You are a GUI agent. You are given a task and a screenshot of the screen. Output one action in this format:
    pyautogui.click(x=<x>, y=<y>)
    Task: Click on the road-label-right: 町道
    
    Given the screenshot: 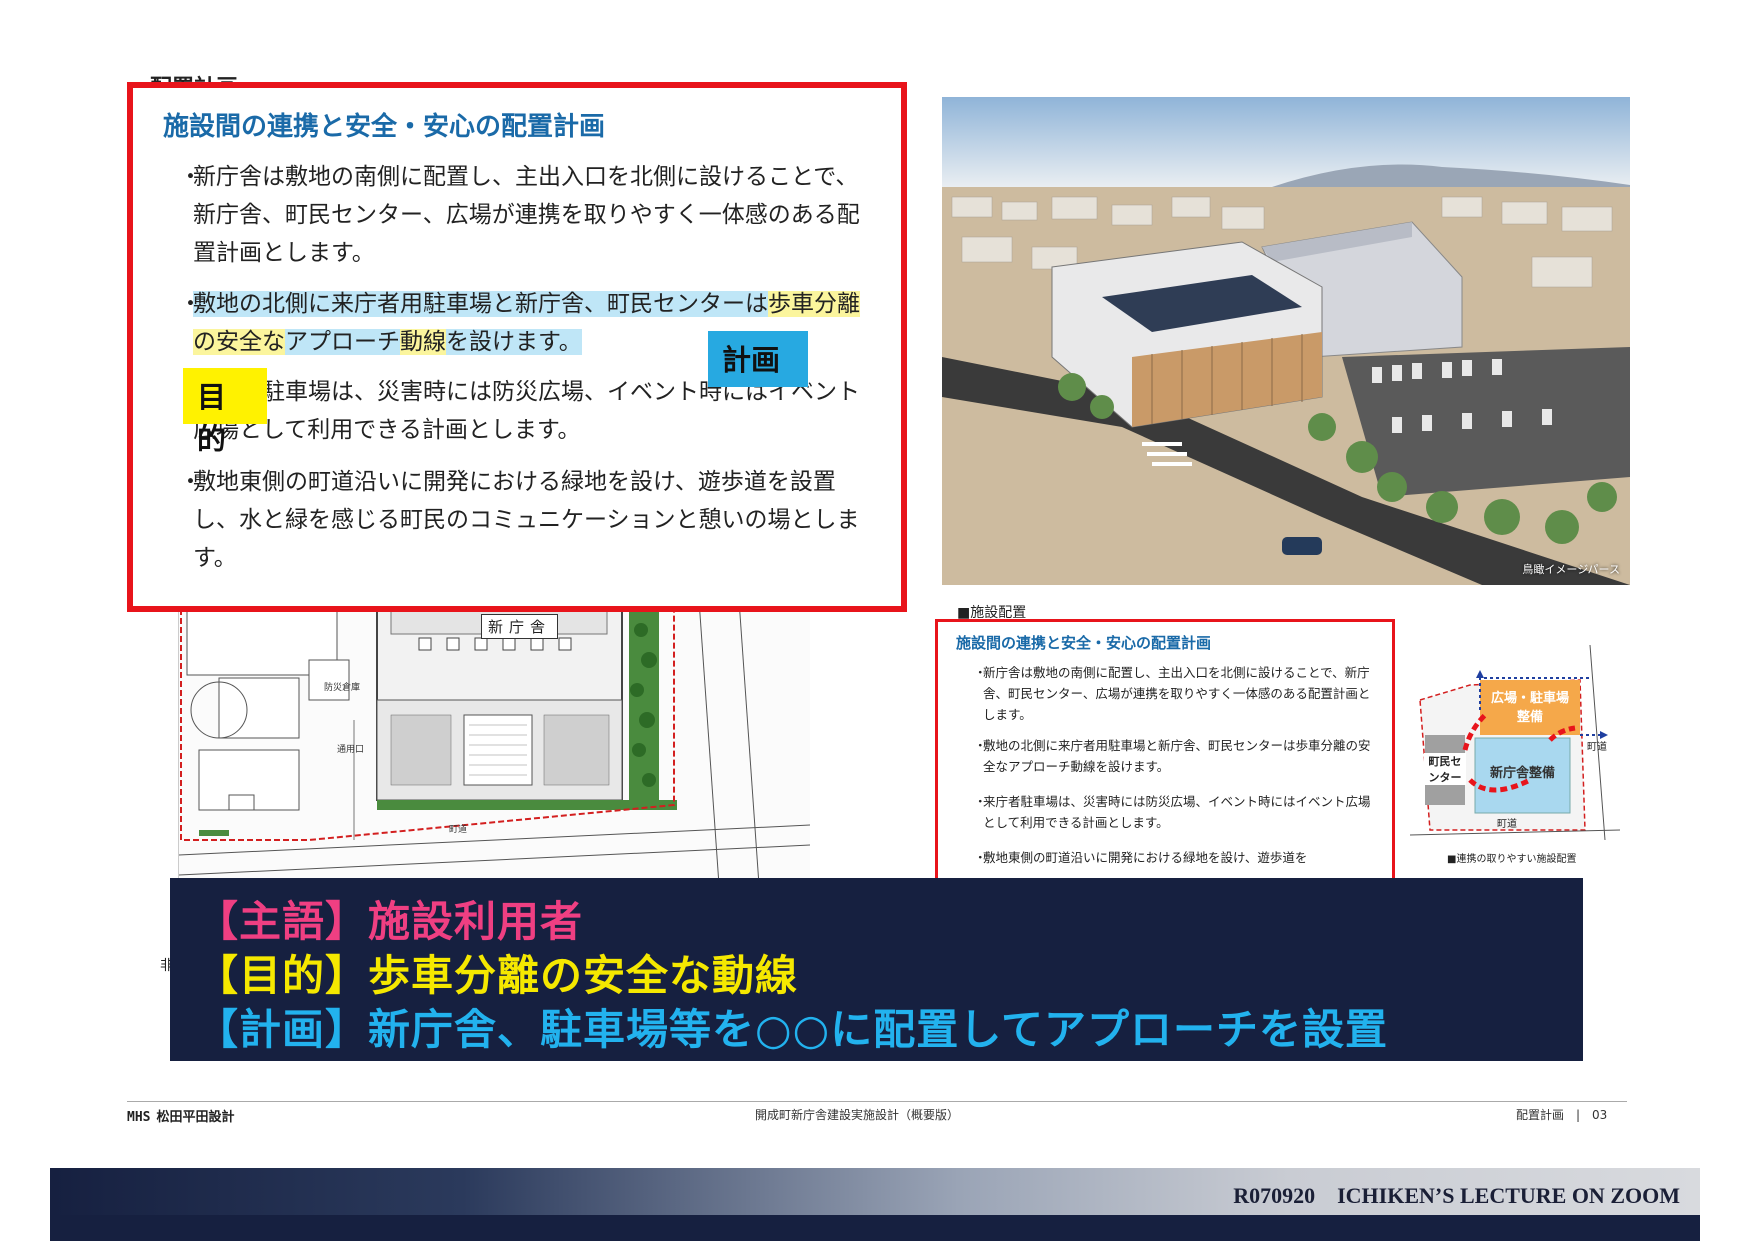 What is the action you would take?
    pyautogui.click(x=1597, y=747)
    